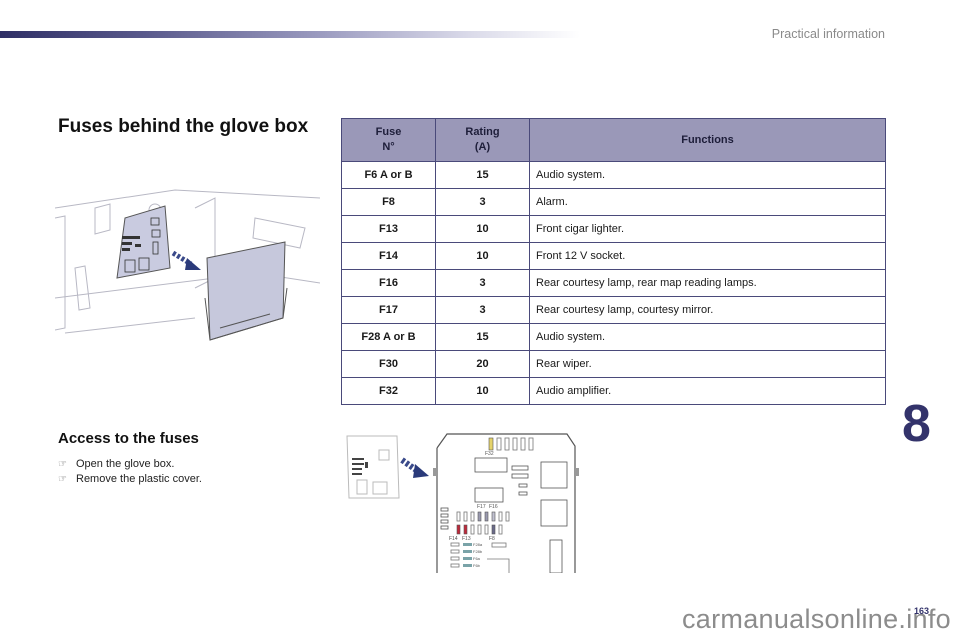  Describe the element at coordinates (482, 364) in the screenshot. I see `rating-cell: 20` at that location.